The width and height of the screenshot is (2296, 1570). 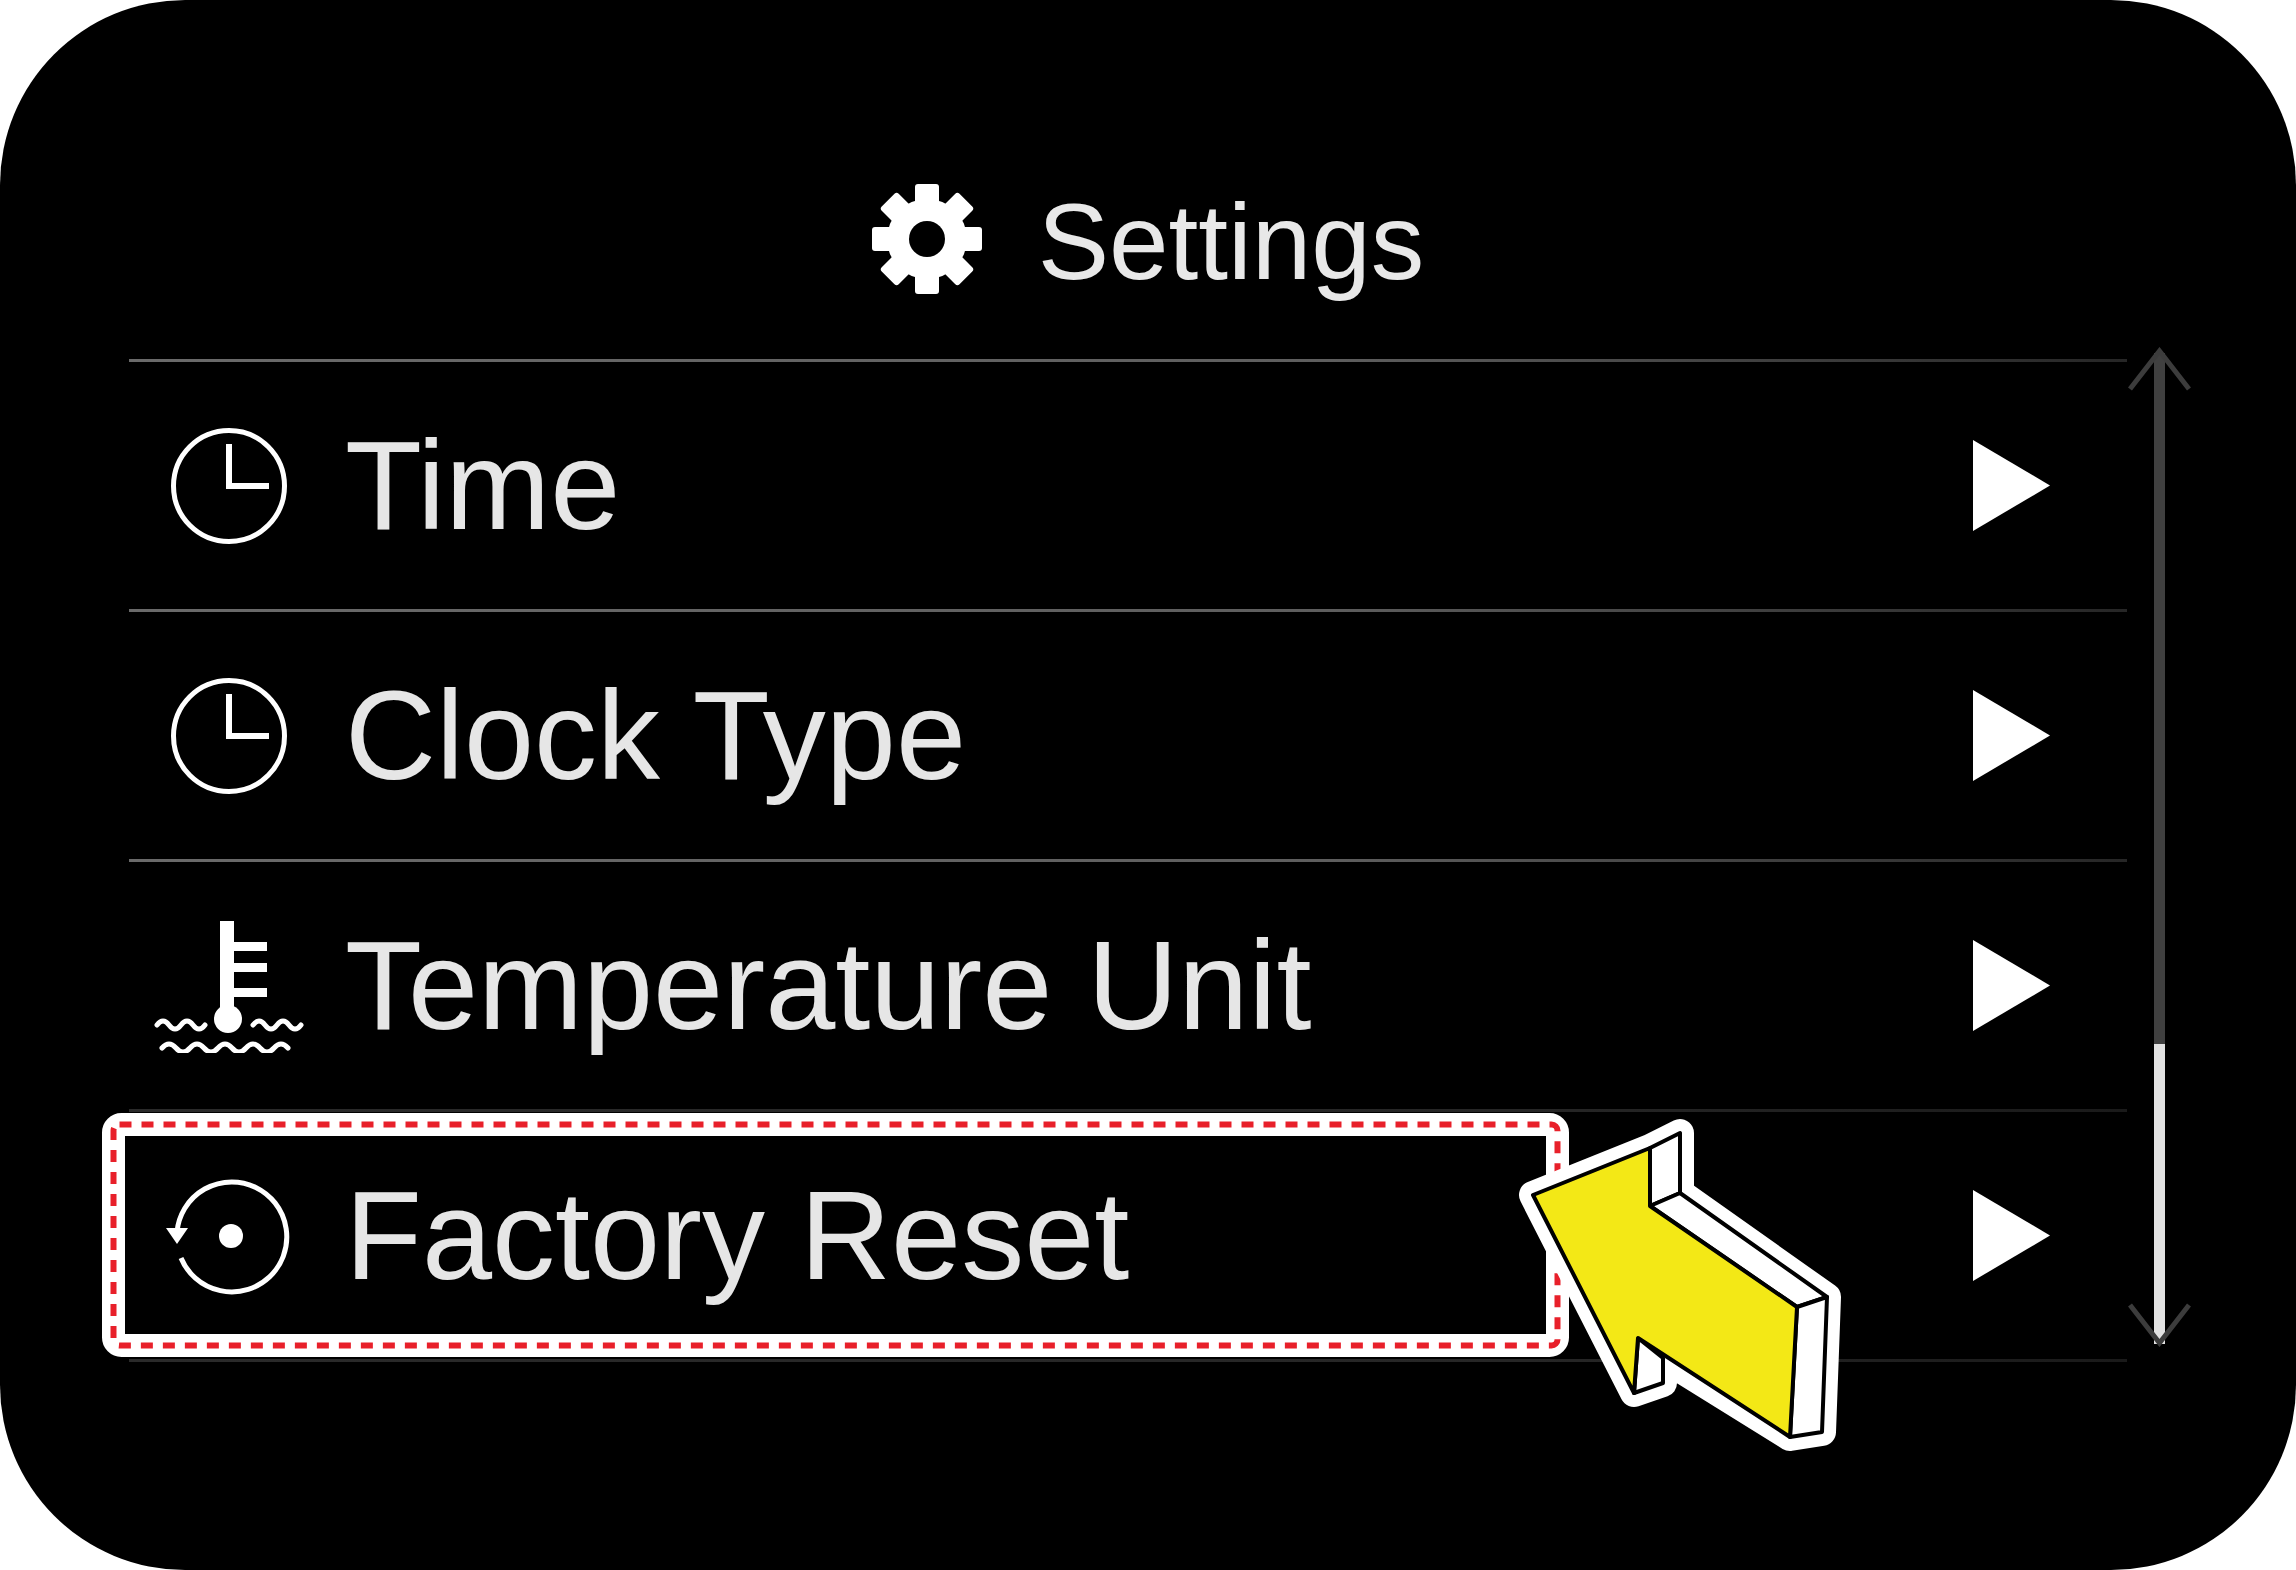 I want to click on menu-item: Factory Reset, so click(x=1128, y=1235).